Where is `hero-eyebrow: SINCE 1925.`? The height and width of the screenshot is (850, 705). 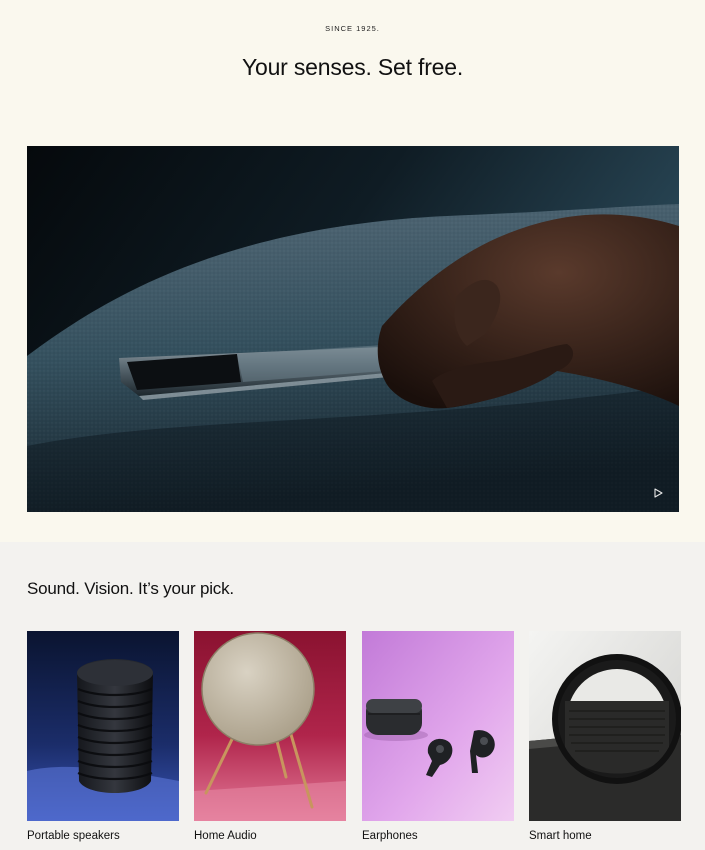
hero-eyebrow: SINCE 1925. is located at coordinates (352, 28).